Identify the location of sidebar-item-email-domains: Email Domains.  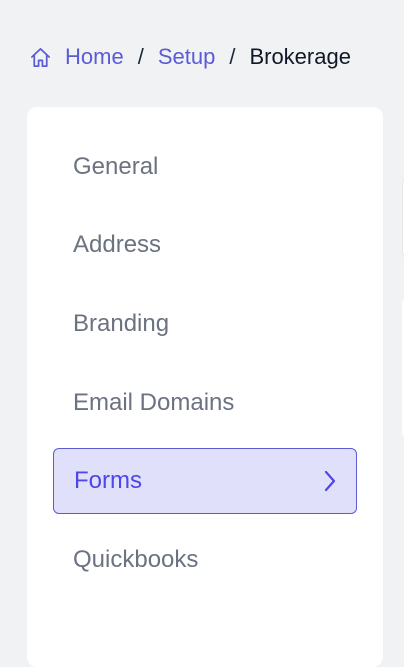
(205, 403).